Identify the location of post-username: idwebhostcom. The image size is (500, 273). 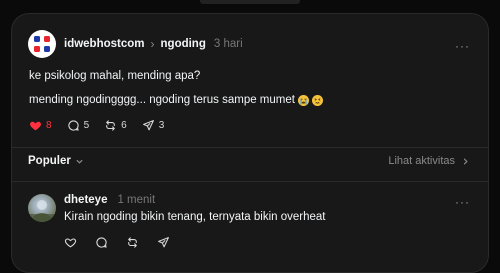
(104, 44).